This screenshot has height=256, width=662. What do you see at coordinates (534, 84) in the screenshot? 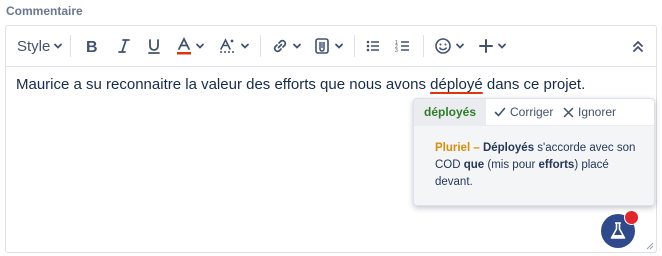
I see `editor-text-after: dans ce projet.` at bounding box center [534, 84].